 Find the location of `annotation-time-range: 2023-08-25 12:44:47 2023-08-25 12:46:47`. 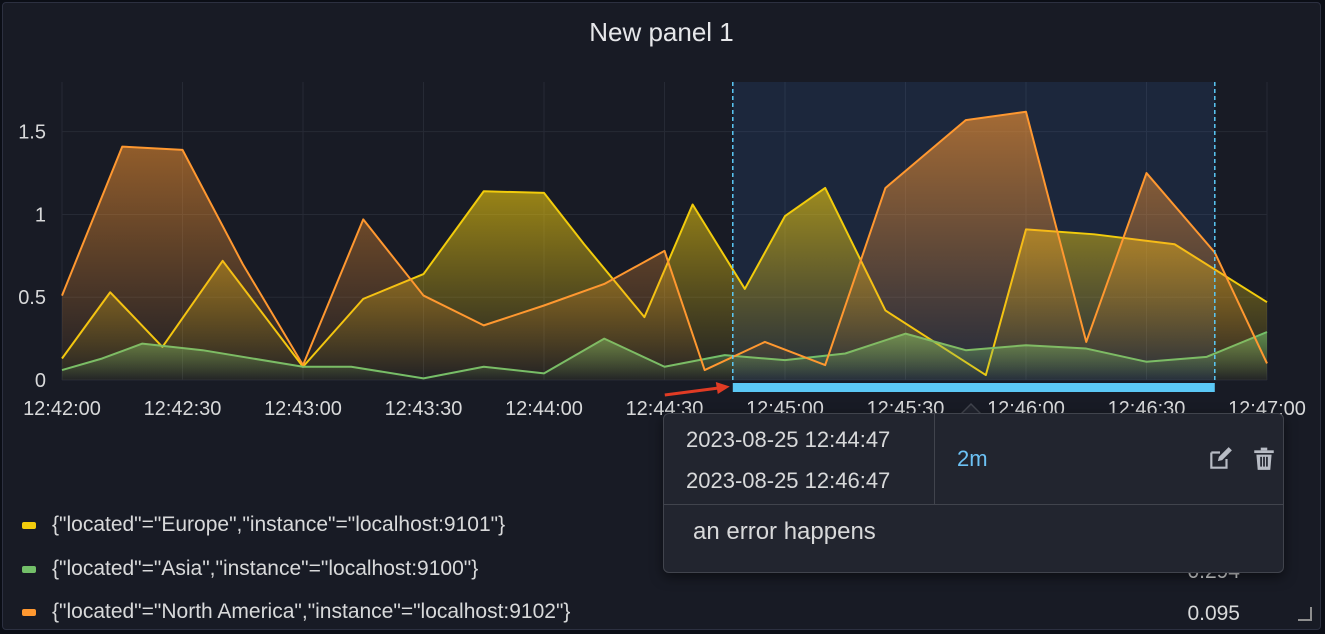

annotation-time-range: 2023-08-25 12:44:47 2023-08-25 12:46:47 is located at coordinates (799, 459).